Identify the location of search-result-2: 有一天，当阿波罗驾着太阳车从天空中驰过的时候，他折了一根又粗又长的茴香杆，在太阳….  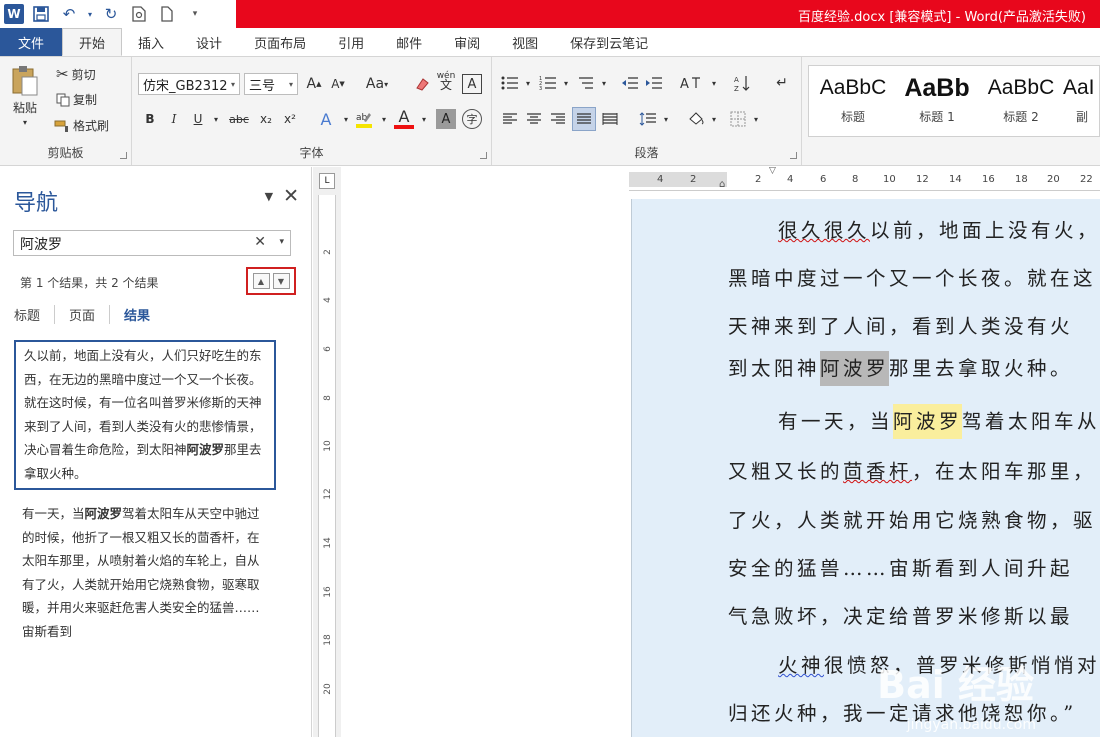
(145, 572).